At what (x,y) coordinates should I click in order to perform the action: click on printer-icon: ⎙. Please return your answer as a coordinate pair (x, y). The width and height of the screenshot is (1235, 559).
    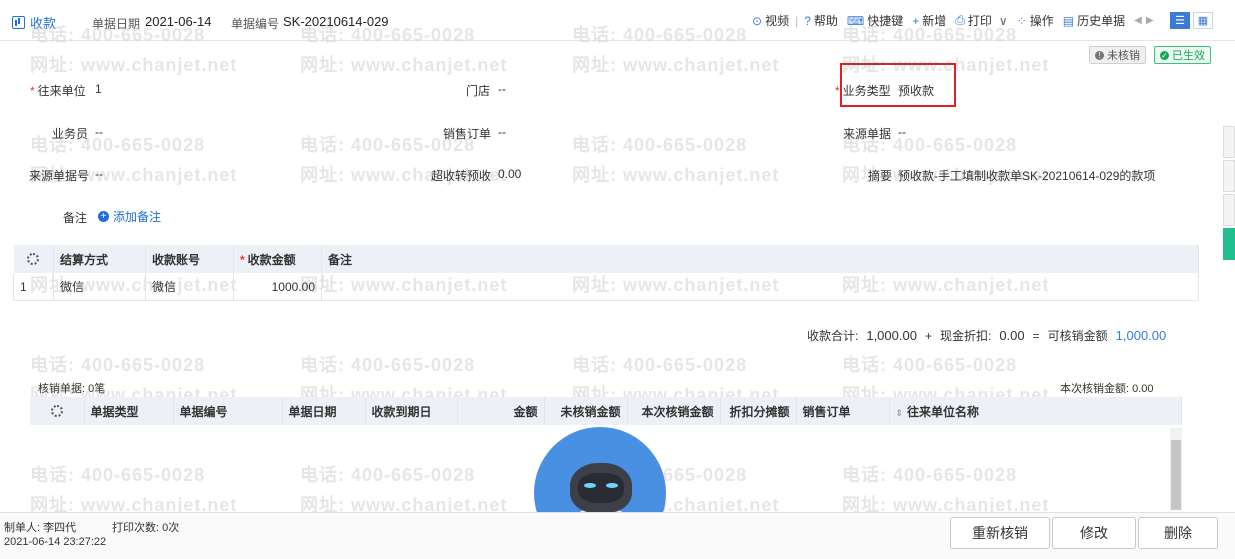
    Looking at the image, I should click on (960, 20).